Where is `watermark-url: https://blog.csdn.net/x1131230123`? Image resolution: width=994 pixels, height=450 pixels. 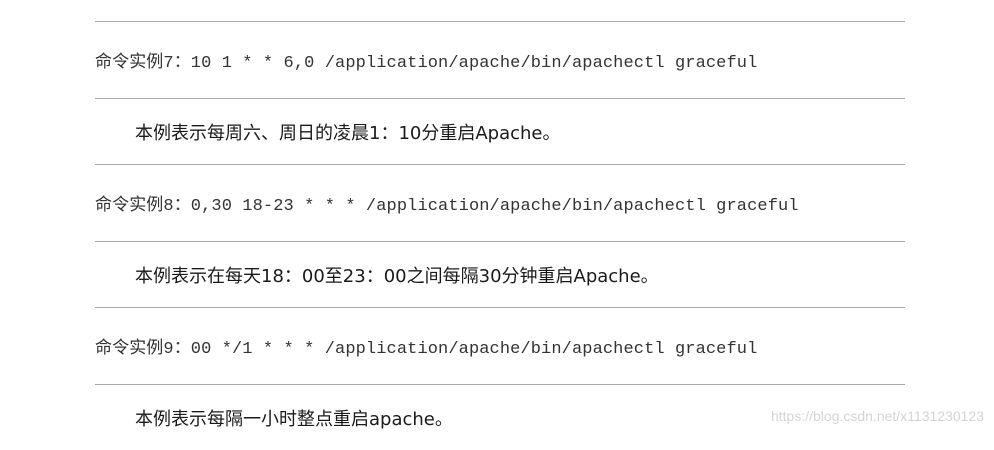
watermark-url: https://blog.csdn.net/x1131230123 is located at coordinates (877, 416).